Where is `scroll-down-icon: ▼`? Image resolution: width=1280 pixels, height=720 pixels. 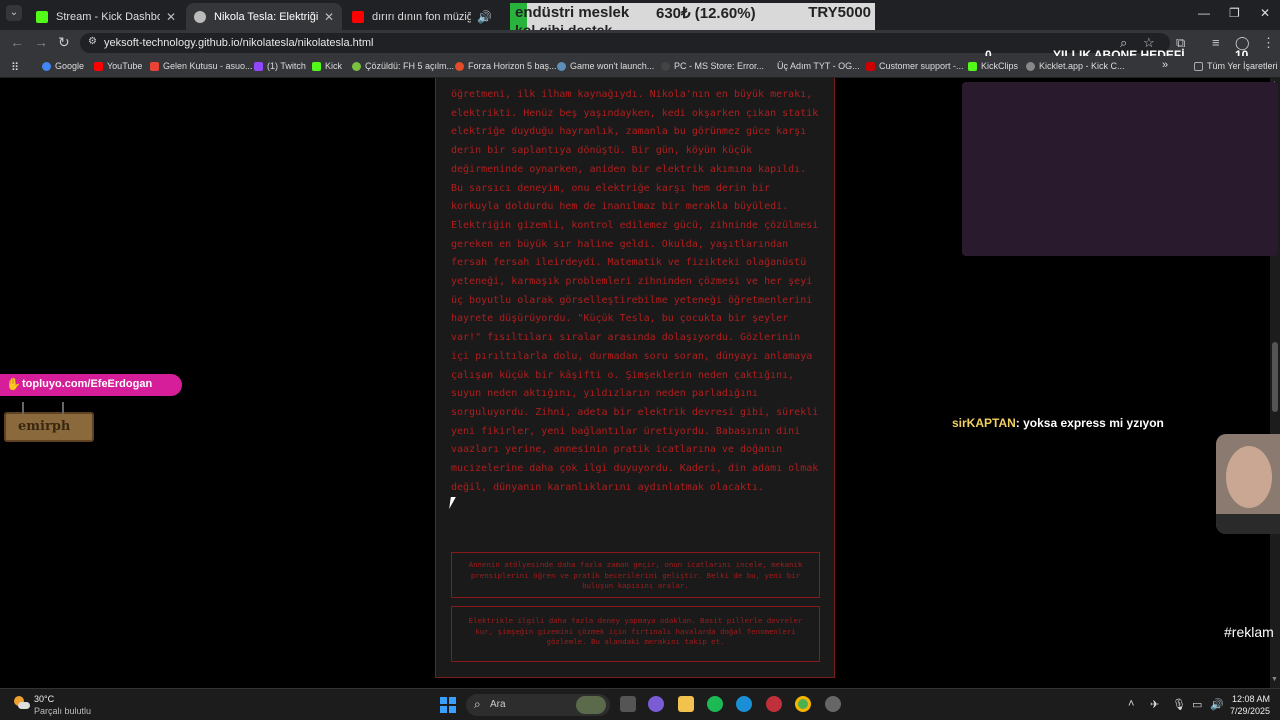 scroll-down-icon: ▼ is located at coordinates (1274, 679).